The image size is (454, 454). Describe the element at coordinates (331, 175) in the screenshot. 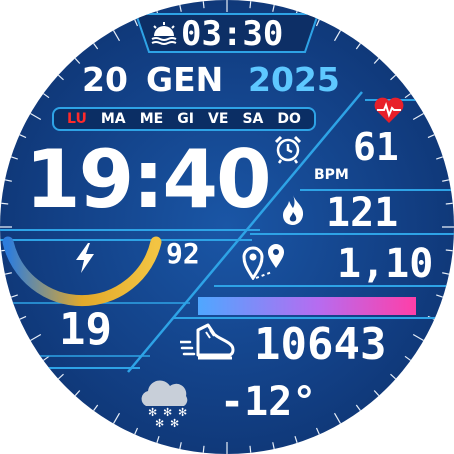

I see `heart-rate-unit: BPM` at that location.